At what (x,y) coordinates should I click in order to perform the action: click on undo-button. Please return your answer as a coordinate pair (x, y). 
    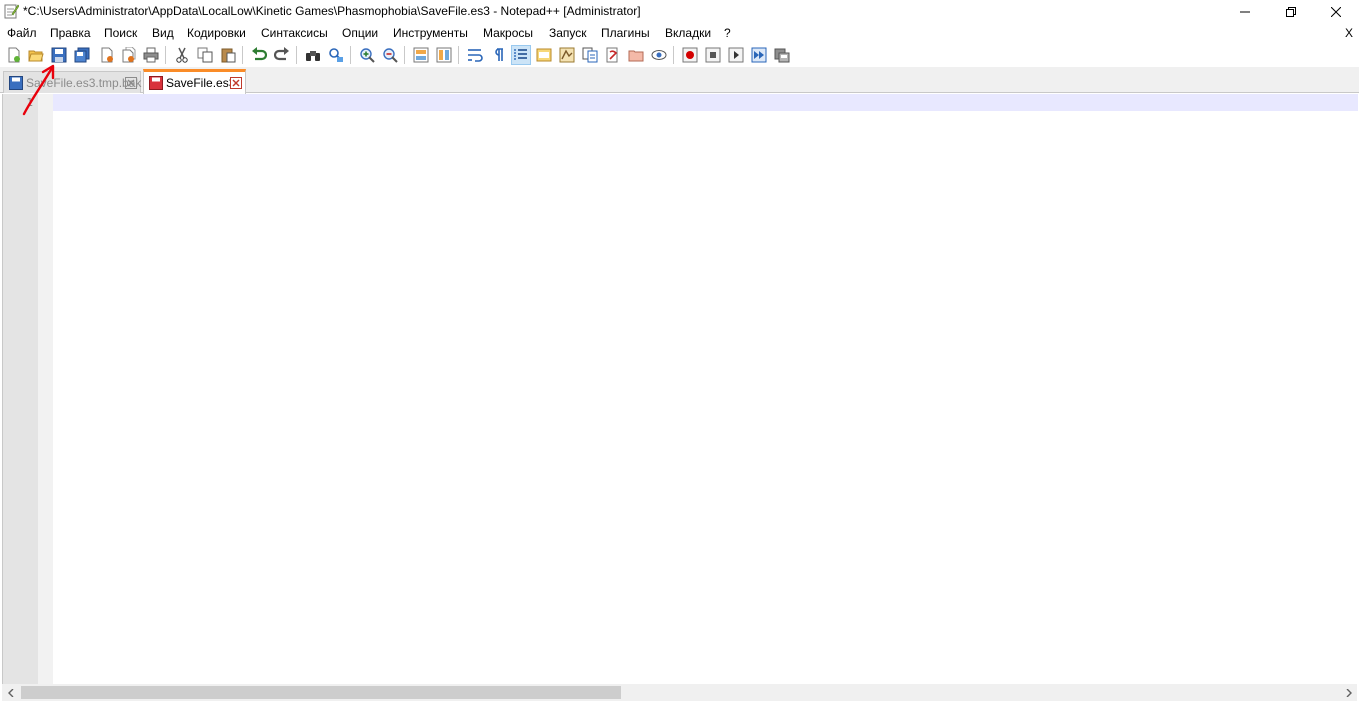
    Looking at the image, I should click on (259, 55).